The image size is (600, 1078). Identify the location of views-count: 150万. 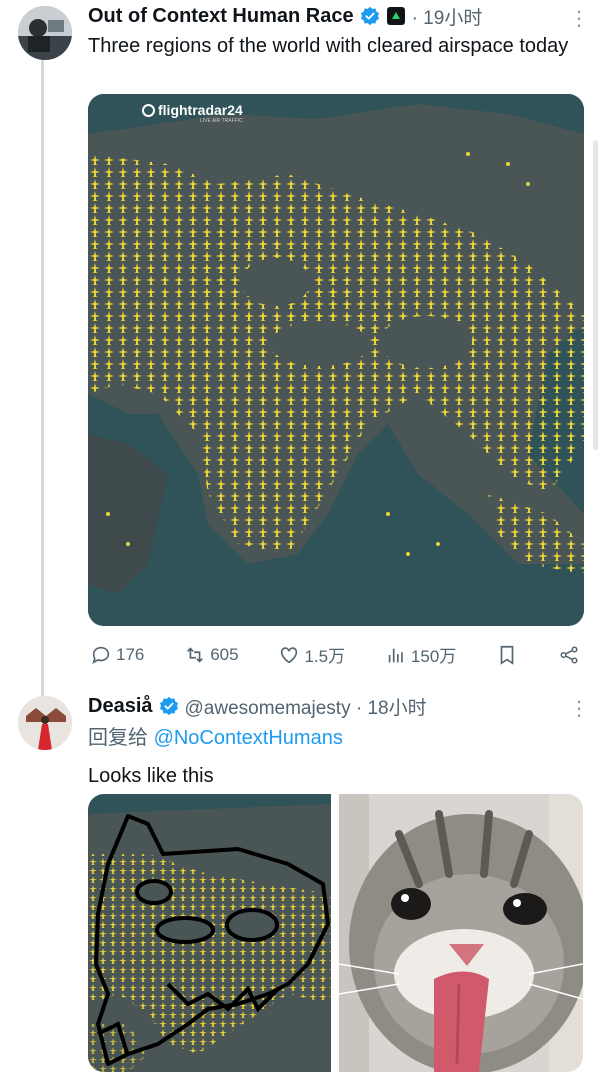
(433, 656).